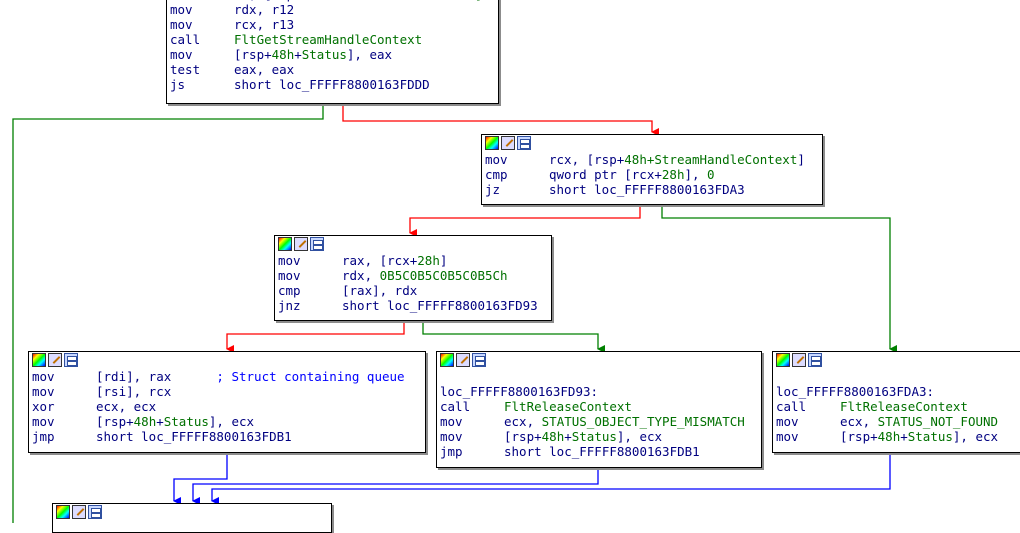  Describe the element at coordinates (855, 391) in the screenshot. I see `asm-label: loc_FFFFF8800163FDA3:` at that location.